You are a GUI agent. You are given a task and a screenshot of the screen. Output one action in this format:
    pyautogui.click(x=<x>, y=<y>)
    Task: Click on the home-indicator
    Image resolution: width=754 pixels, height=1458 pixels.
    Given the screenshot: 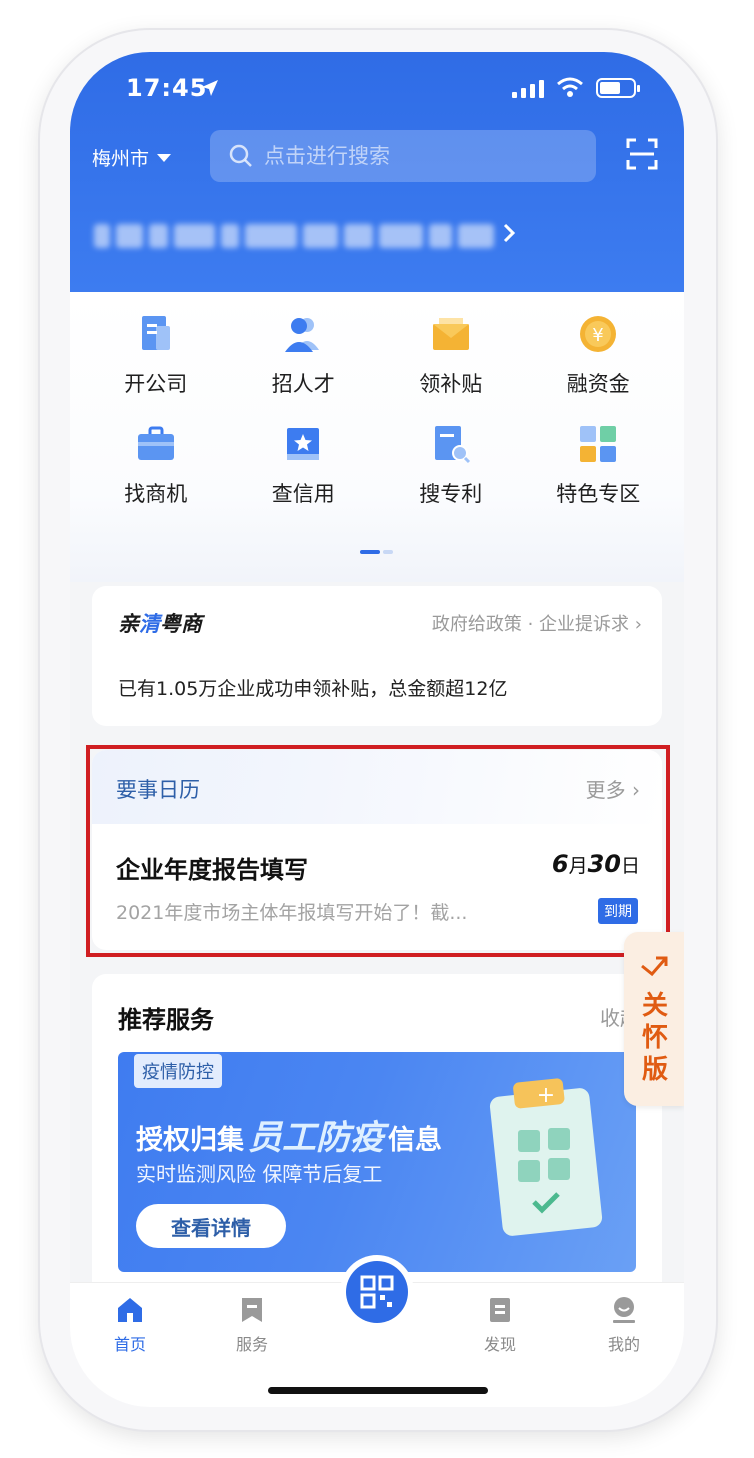 What is the action you would take?
    pyautogui.click(x=378, y=1390)
    